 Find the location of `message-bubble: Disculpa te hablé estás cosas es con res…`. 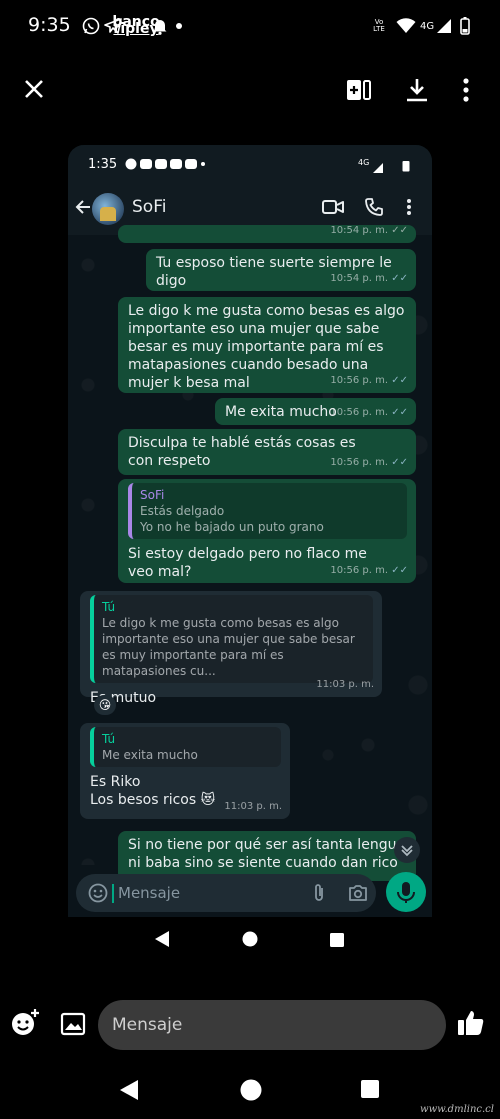

message-bubble: Disculpa te hablé estás cosas es con res… is located at coordinates (267, 452).